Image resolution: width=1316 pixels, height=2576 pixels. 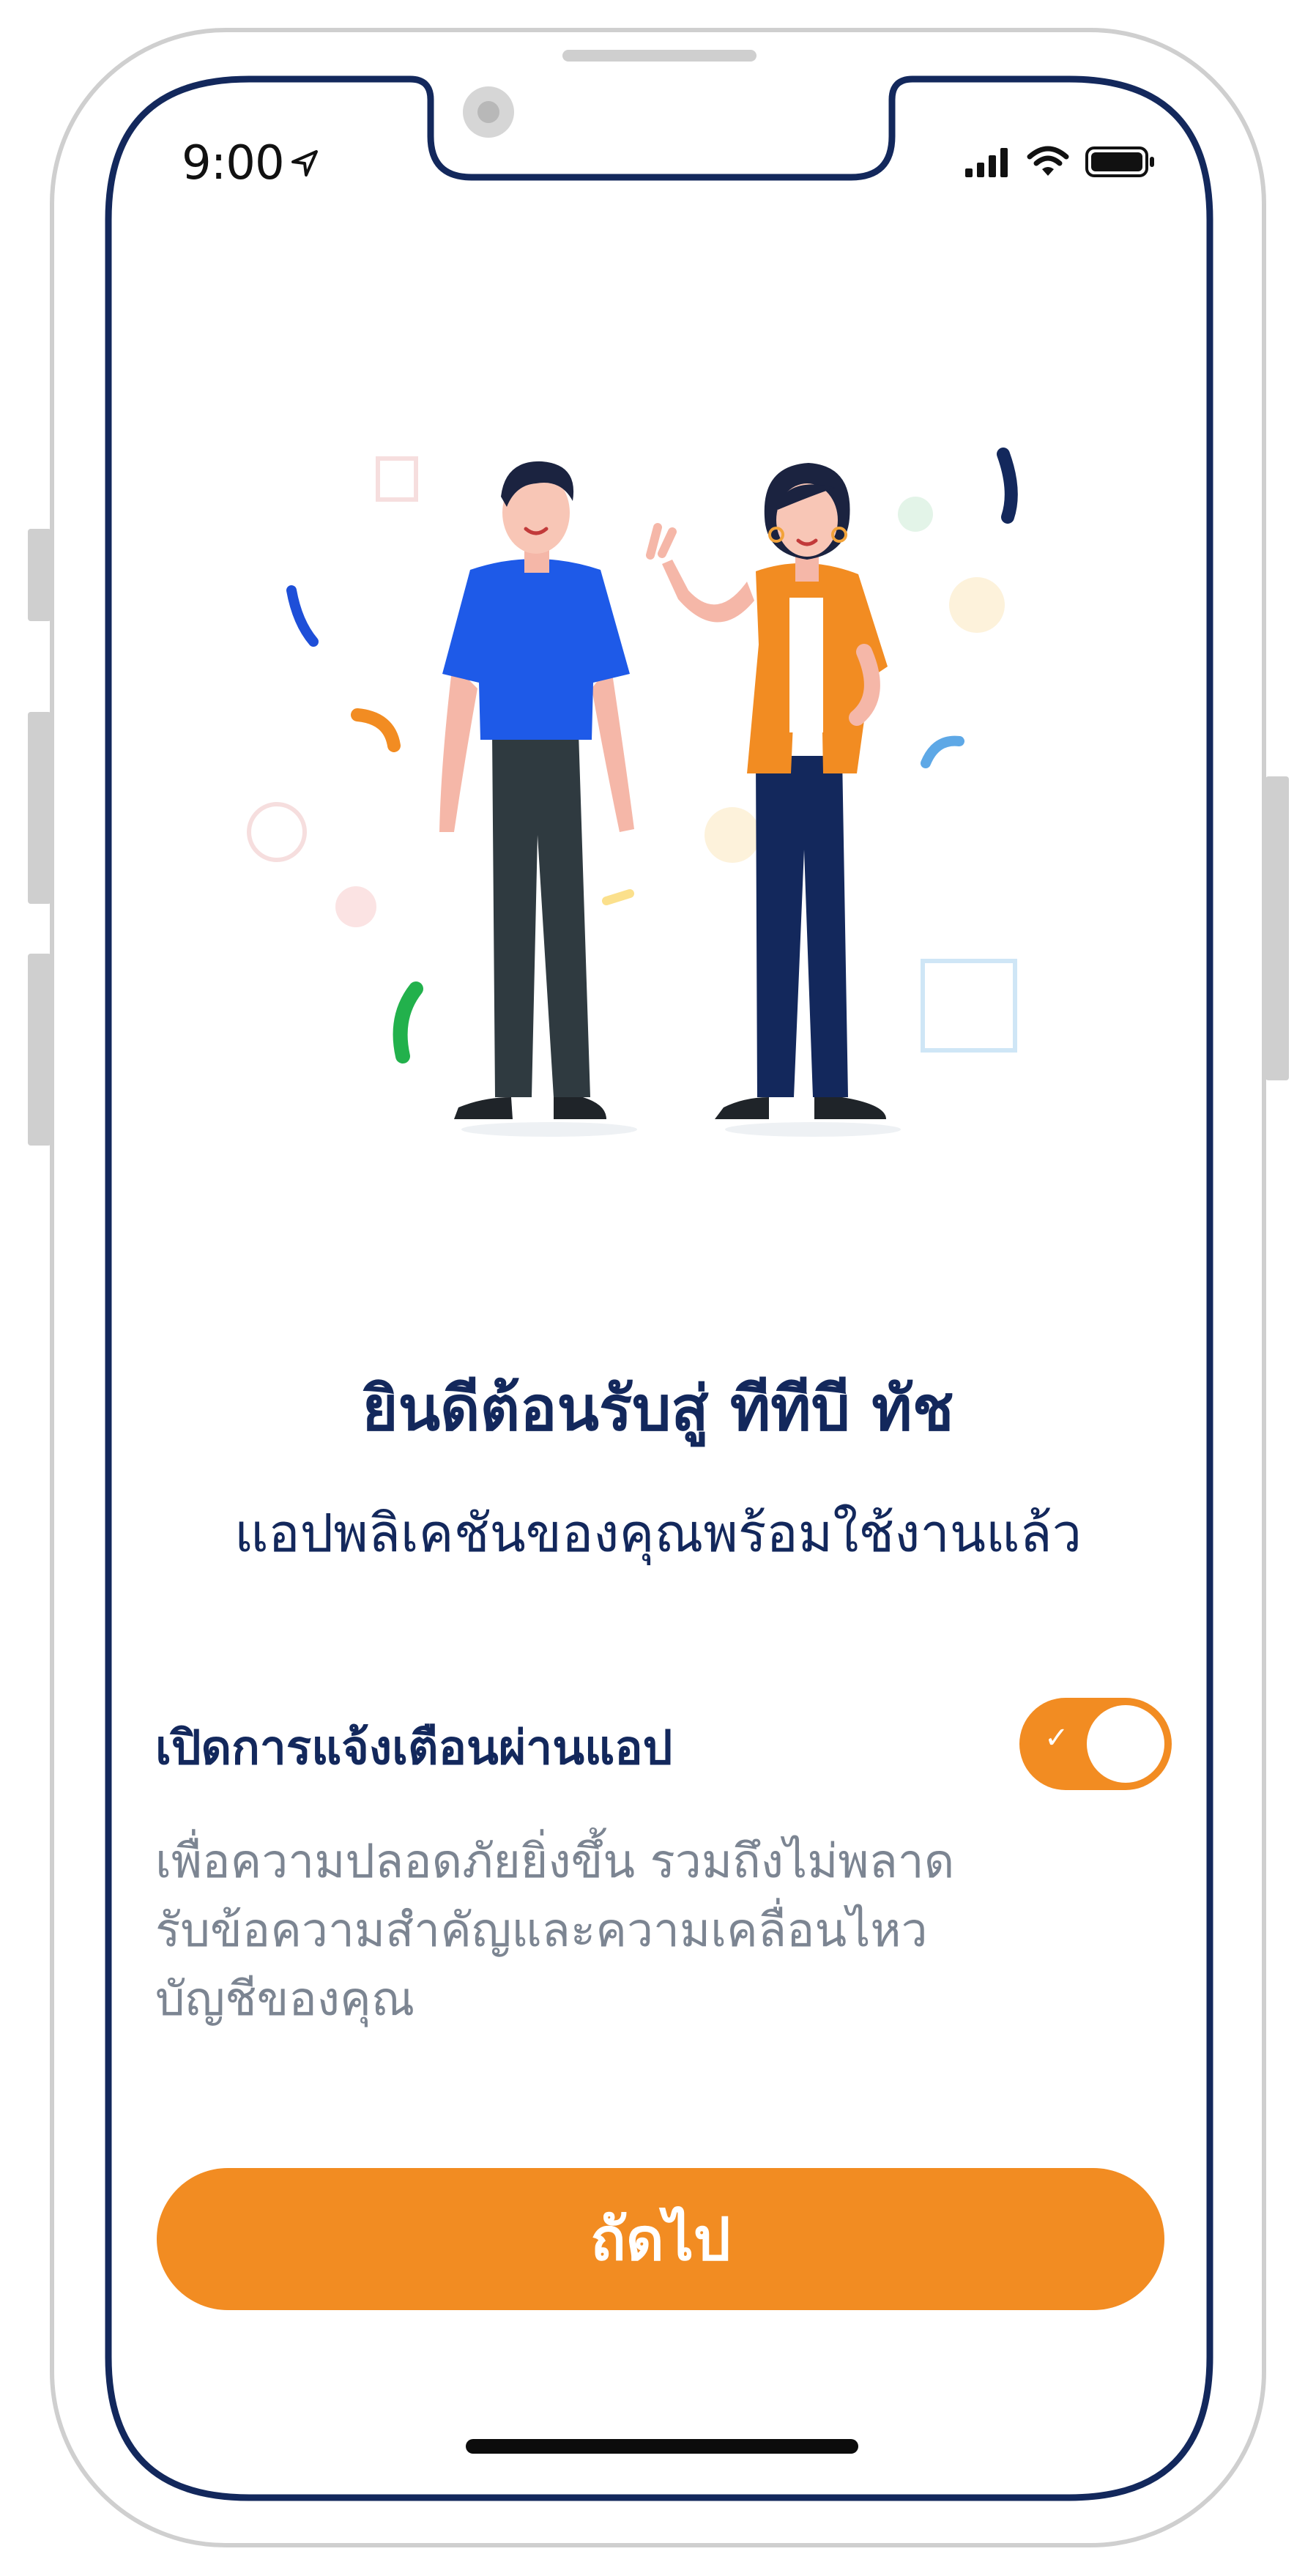 I want to click on status-time: 9:00, so click(x=251, y=163).